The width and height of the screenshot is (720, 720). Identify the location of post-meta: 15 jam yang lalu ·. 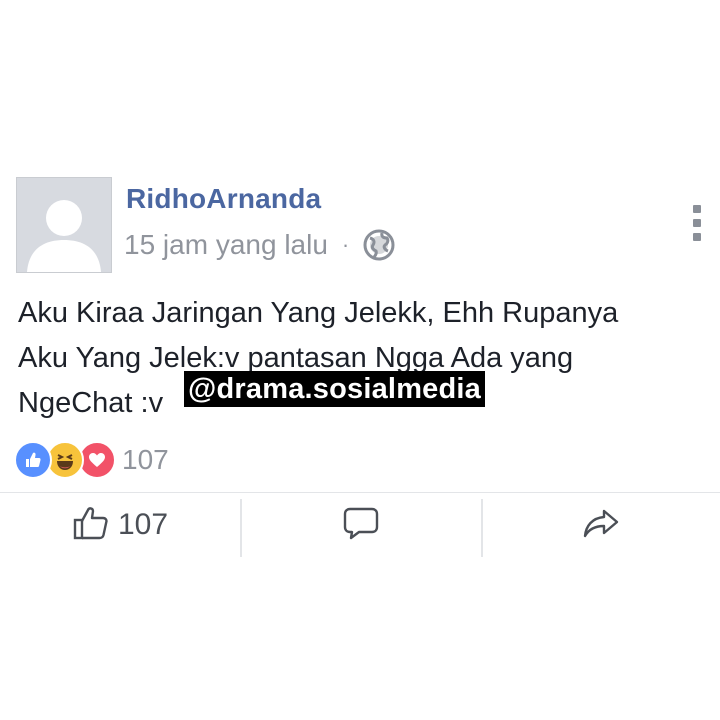
(259, 245).